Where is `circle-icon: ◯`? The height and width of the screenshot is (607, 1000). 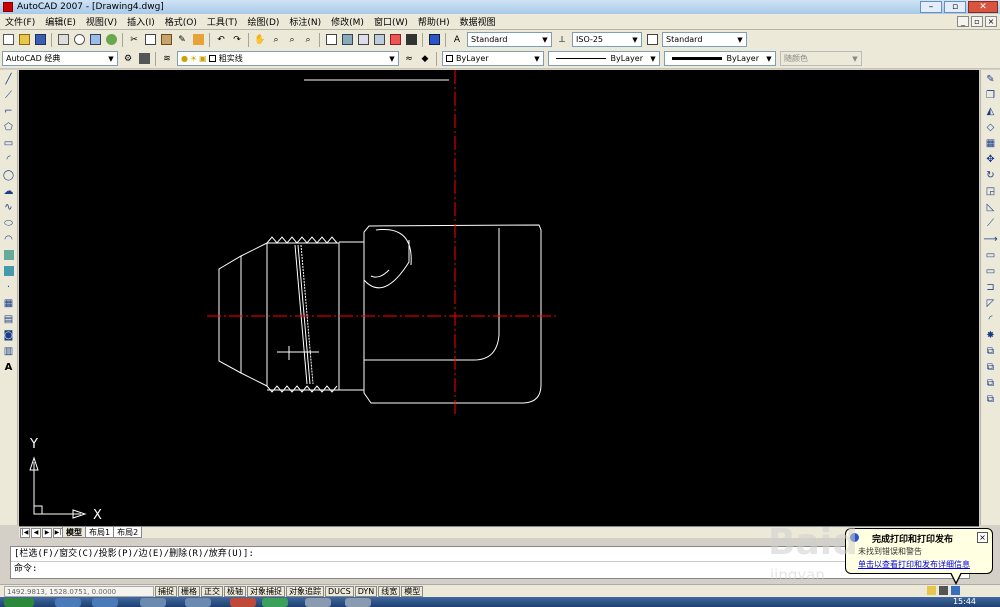 circle-icon: ◯ is located at coordinates (9, 175).